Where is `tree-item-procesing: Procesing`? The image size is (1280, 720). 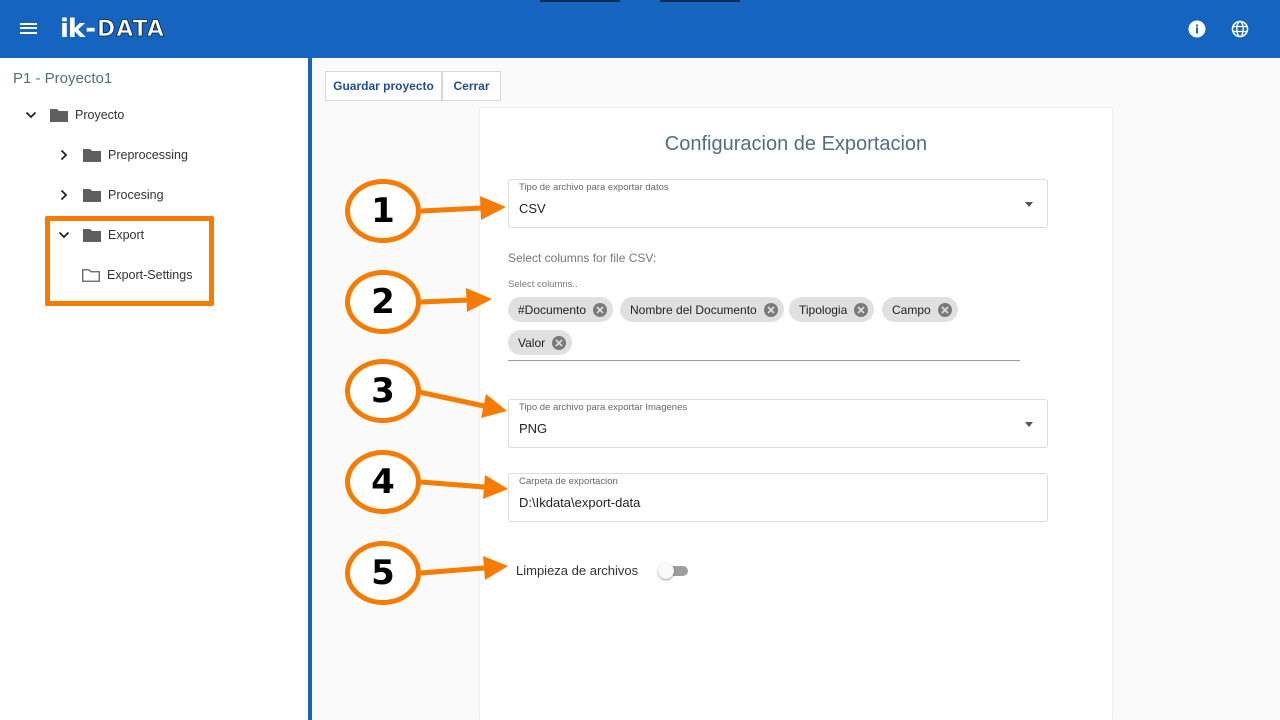
tree-item-procesing: Procesing is located at coordinates (110, 195).